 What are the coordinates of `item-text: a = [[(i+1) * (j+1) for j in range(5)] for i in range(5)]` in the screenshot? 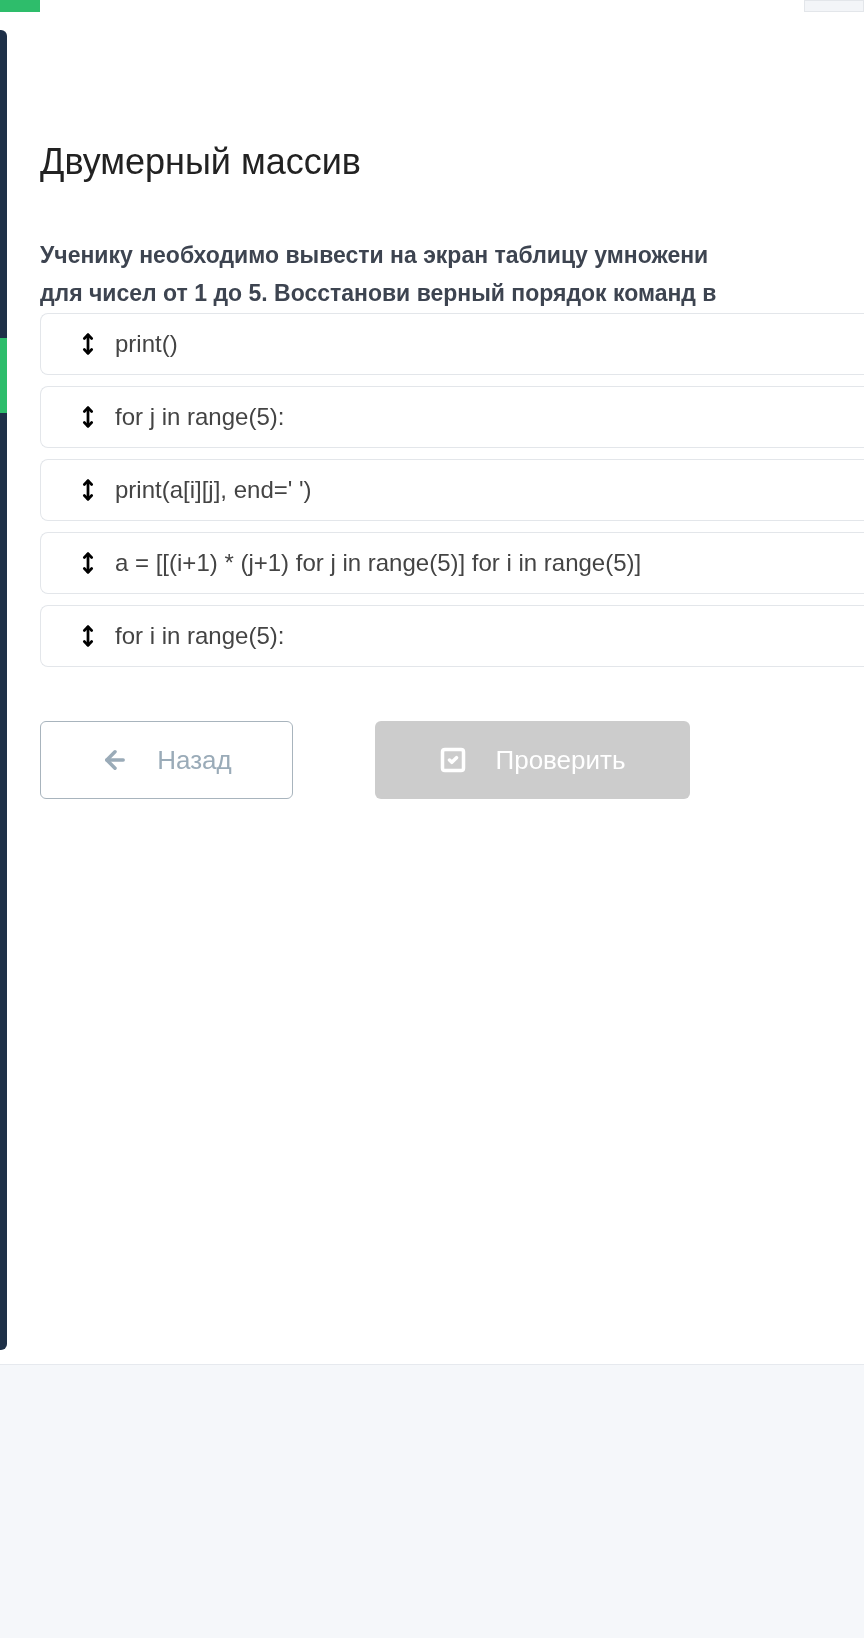 It's located at (378, 563).